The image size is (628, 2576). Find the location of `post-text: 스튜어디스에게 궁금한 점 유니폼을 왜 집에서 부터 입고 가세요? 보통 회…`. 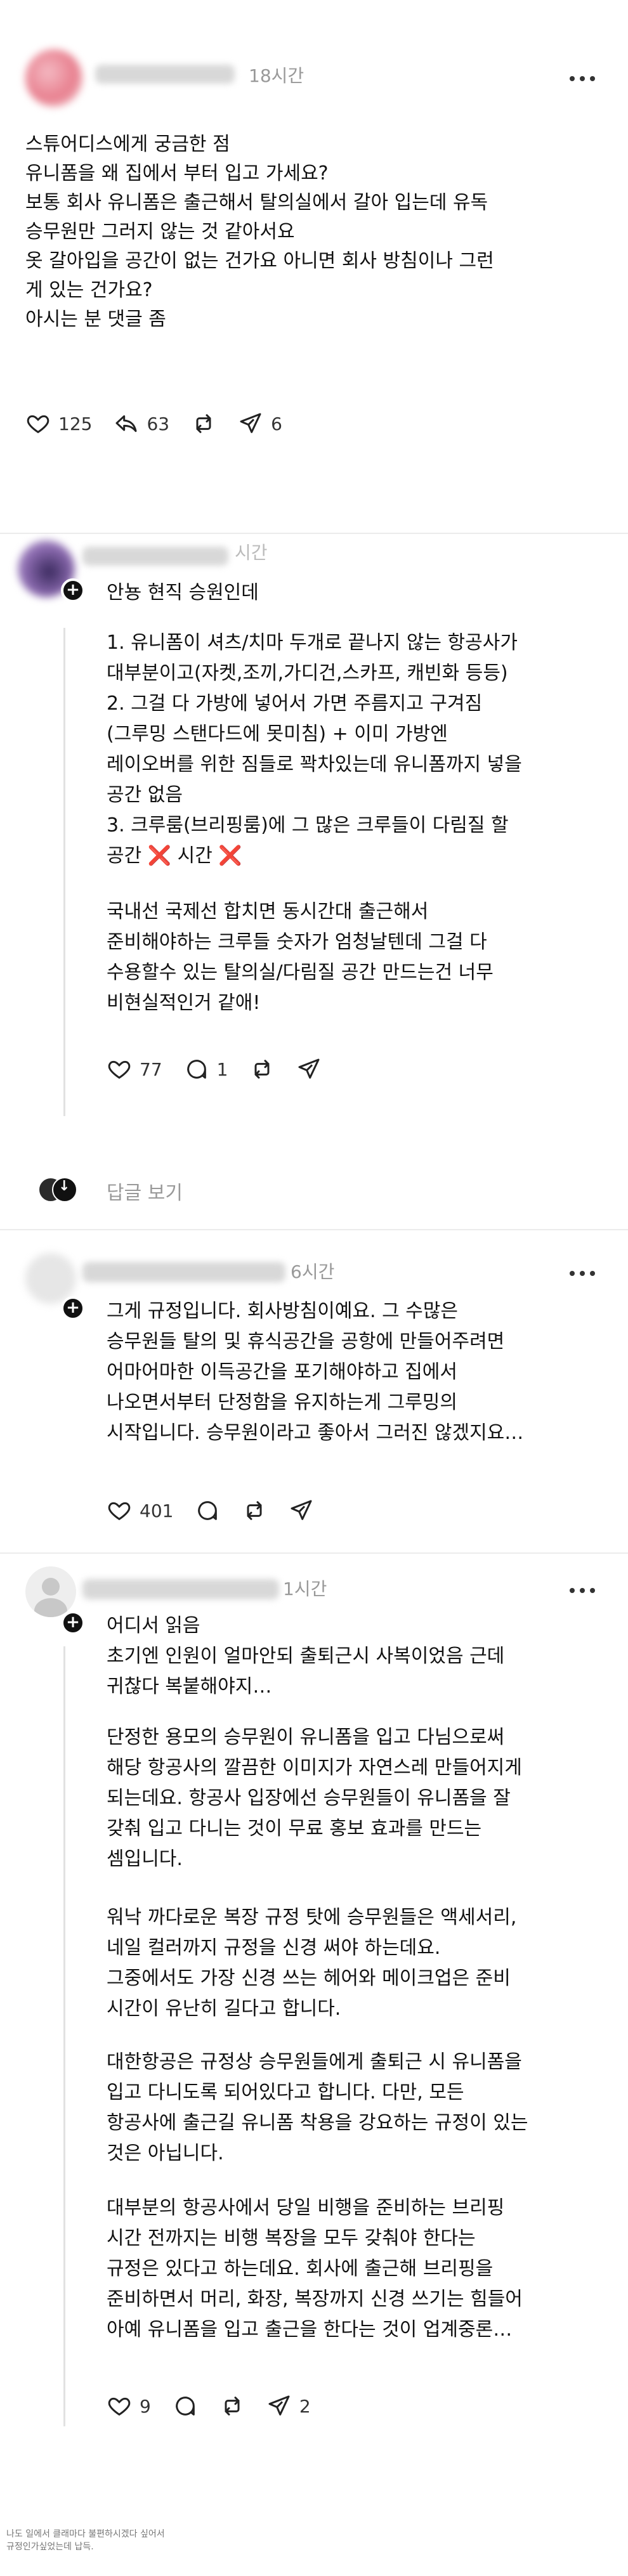

post-text: 스튜어디스에게 궁금한 점 유니폼을 왜 집에서 부터 입고 가세요? 보통 회… is located at coordinates (259, 231).